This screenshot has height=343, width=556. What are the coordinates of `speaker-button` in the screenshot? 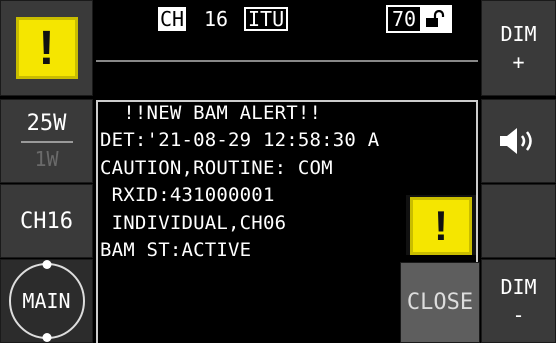 It's located at (518, 141).